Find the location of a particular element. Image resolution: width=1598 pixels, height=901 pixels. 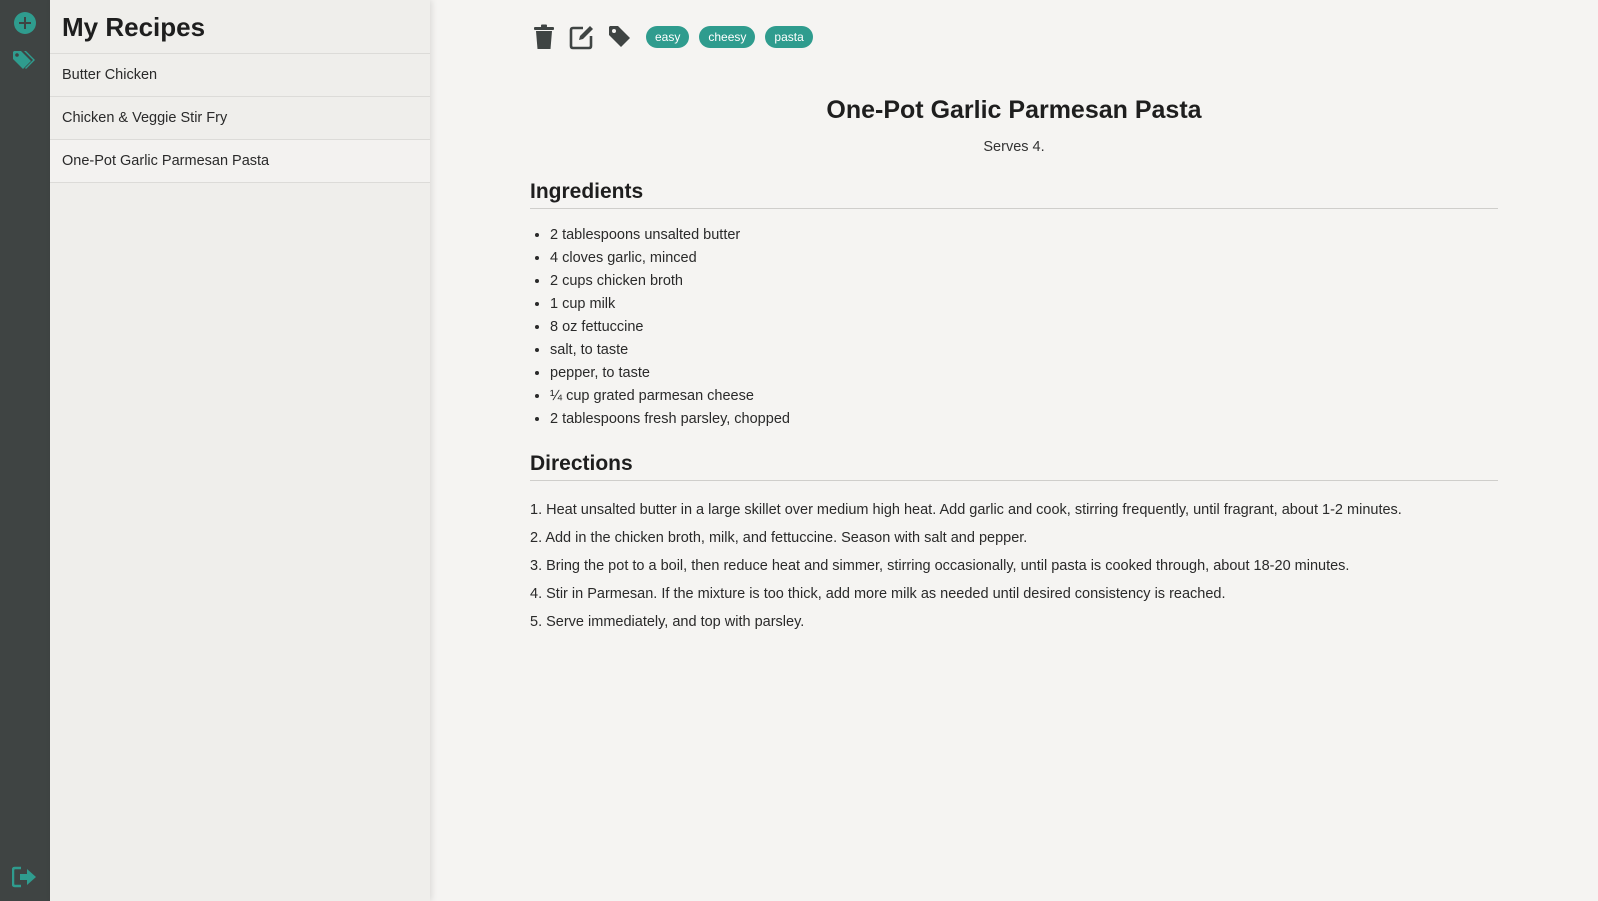

plus-circle-icon is located at coordinates (25, 23).